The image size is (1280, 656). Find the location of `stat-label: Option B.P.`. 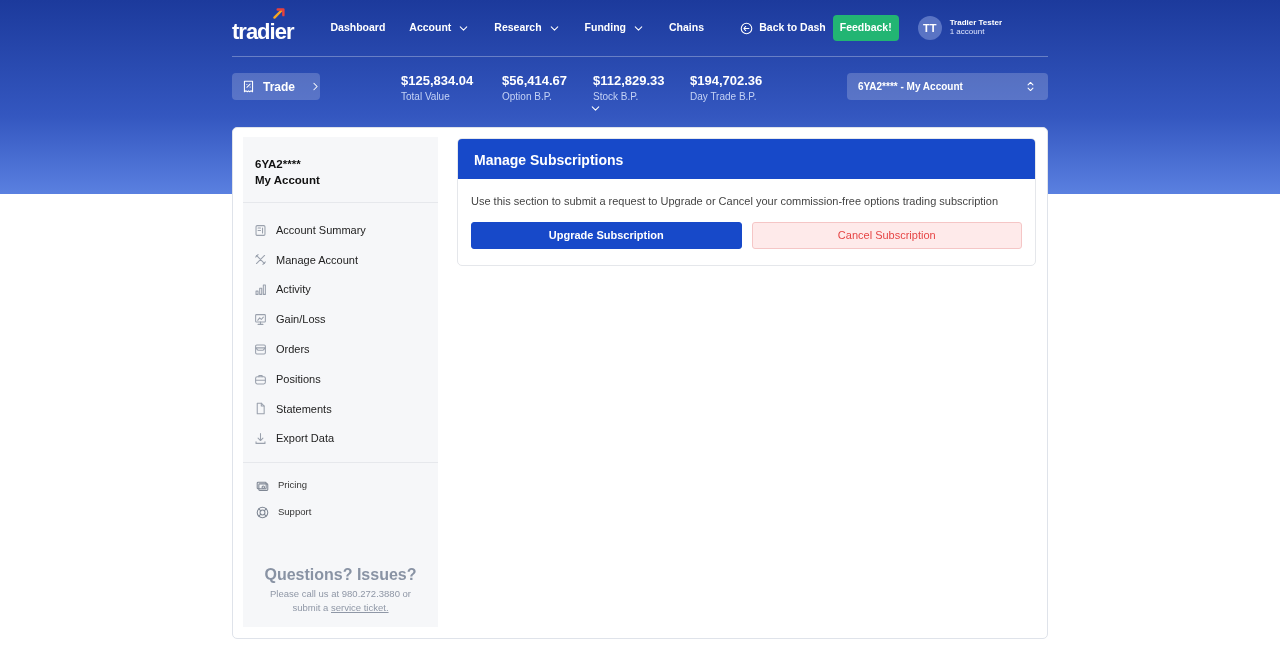

stat-label: Option B.P. is located at coordinates (527, 96).